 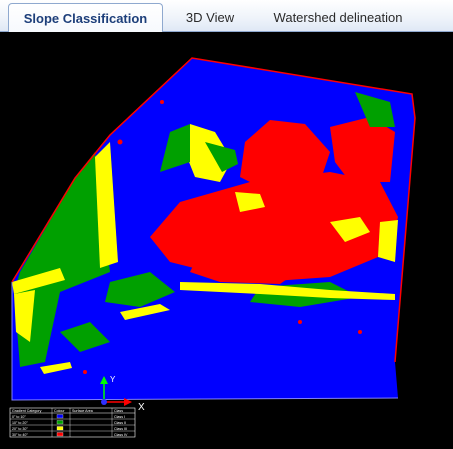 I want to click on legend-swatch-low, so click(x=60, y=416).